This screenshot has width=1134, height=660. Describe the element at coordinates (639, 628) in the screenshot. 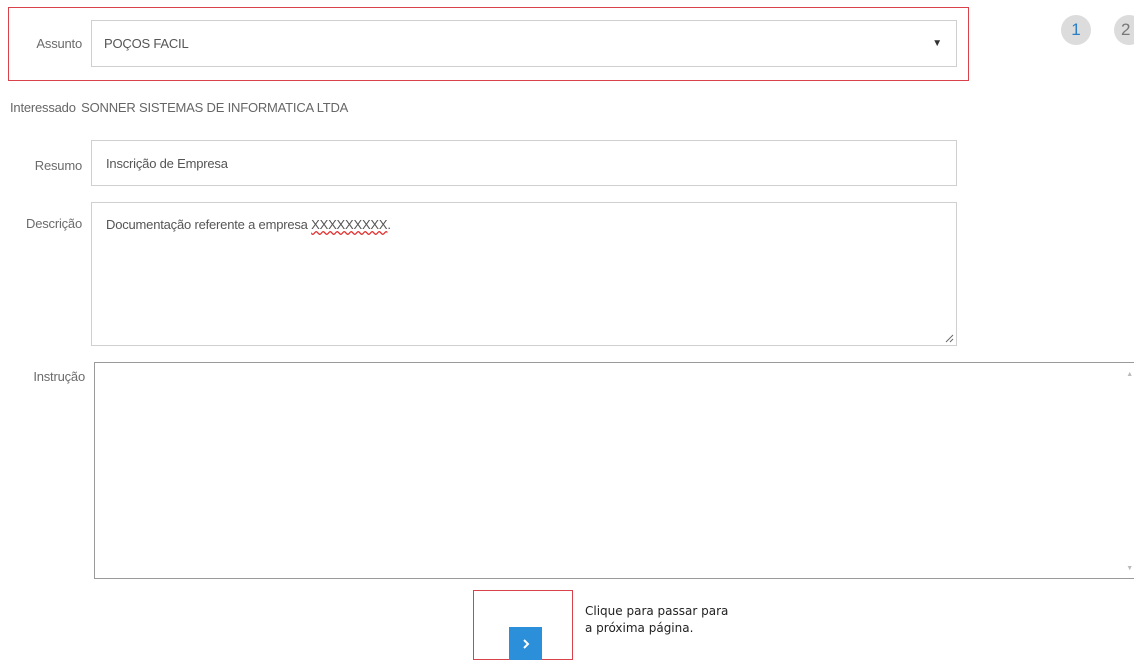

I see `next-page-hint-line-2: a próxima página.` at that location.